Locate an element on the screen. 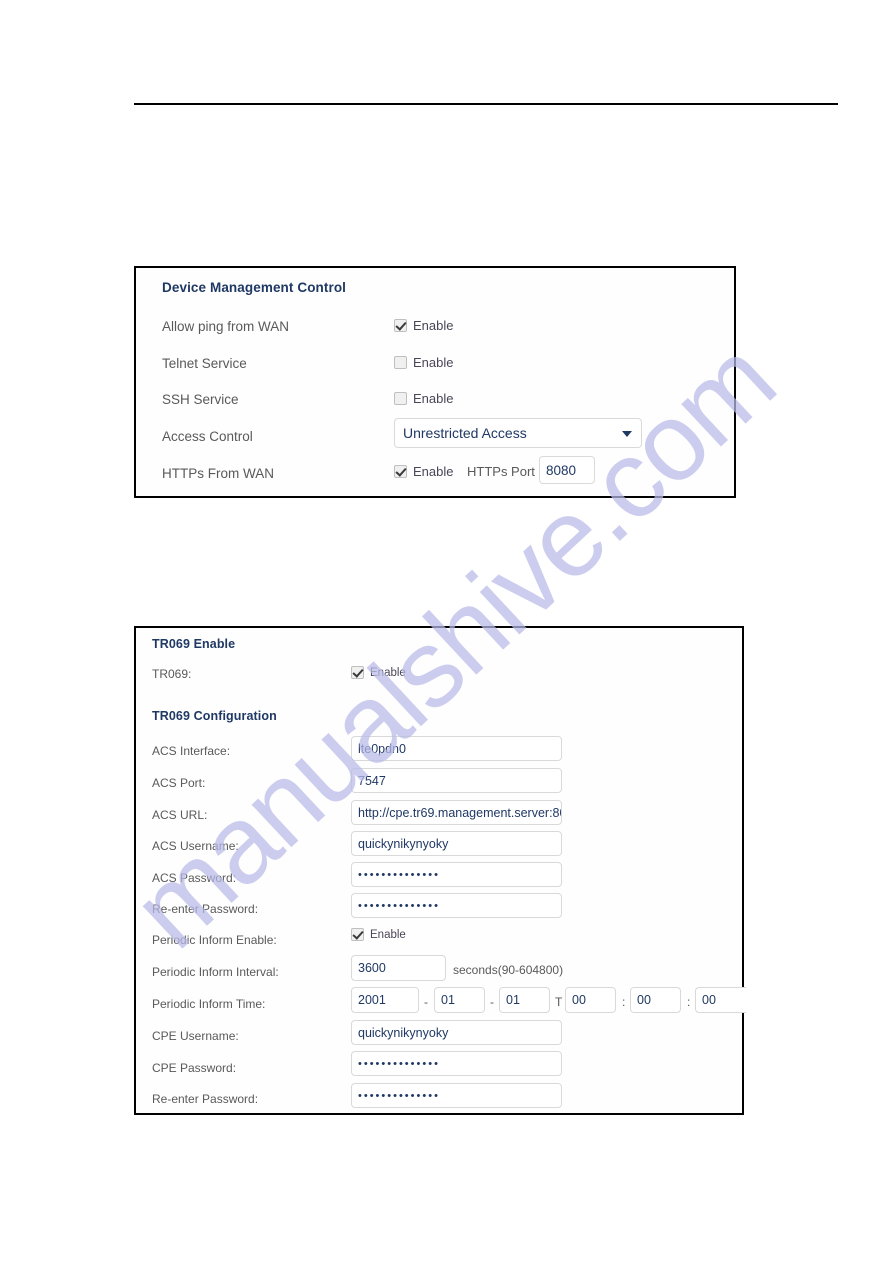 This screenshot has width=893, height=1263. label-access-control: Access Control is located at coordinates (207, 436).